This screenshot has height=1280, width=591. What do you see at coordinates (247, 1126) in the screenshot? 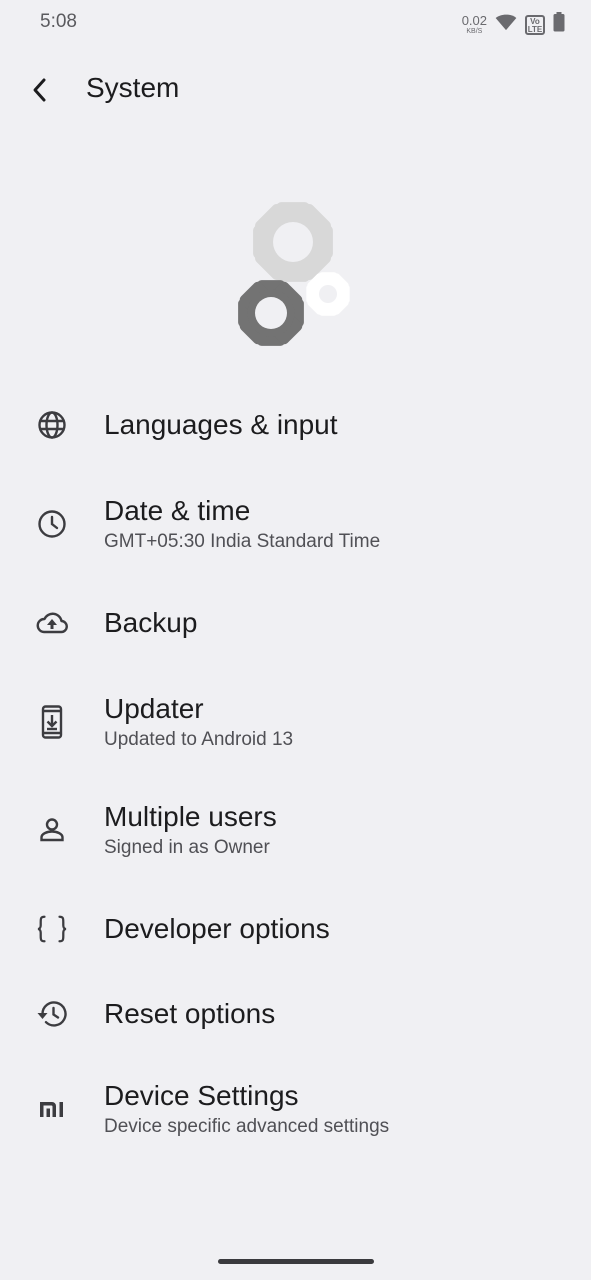
I see `item-summary: Device specific advanced settings` at bounding box center [247, 1126].